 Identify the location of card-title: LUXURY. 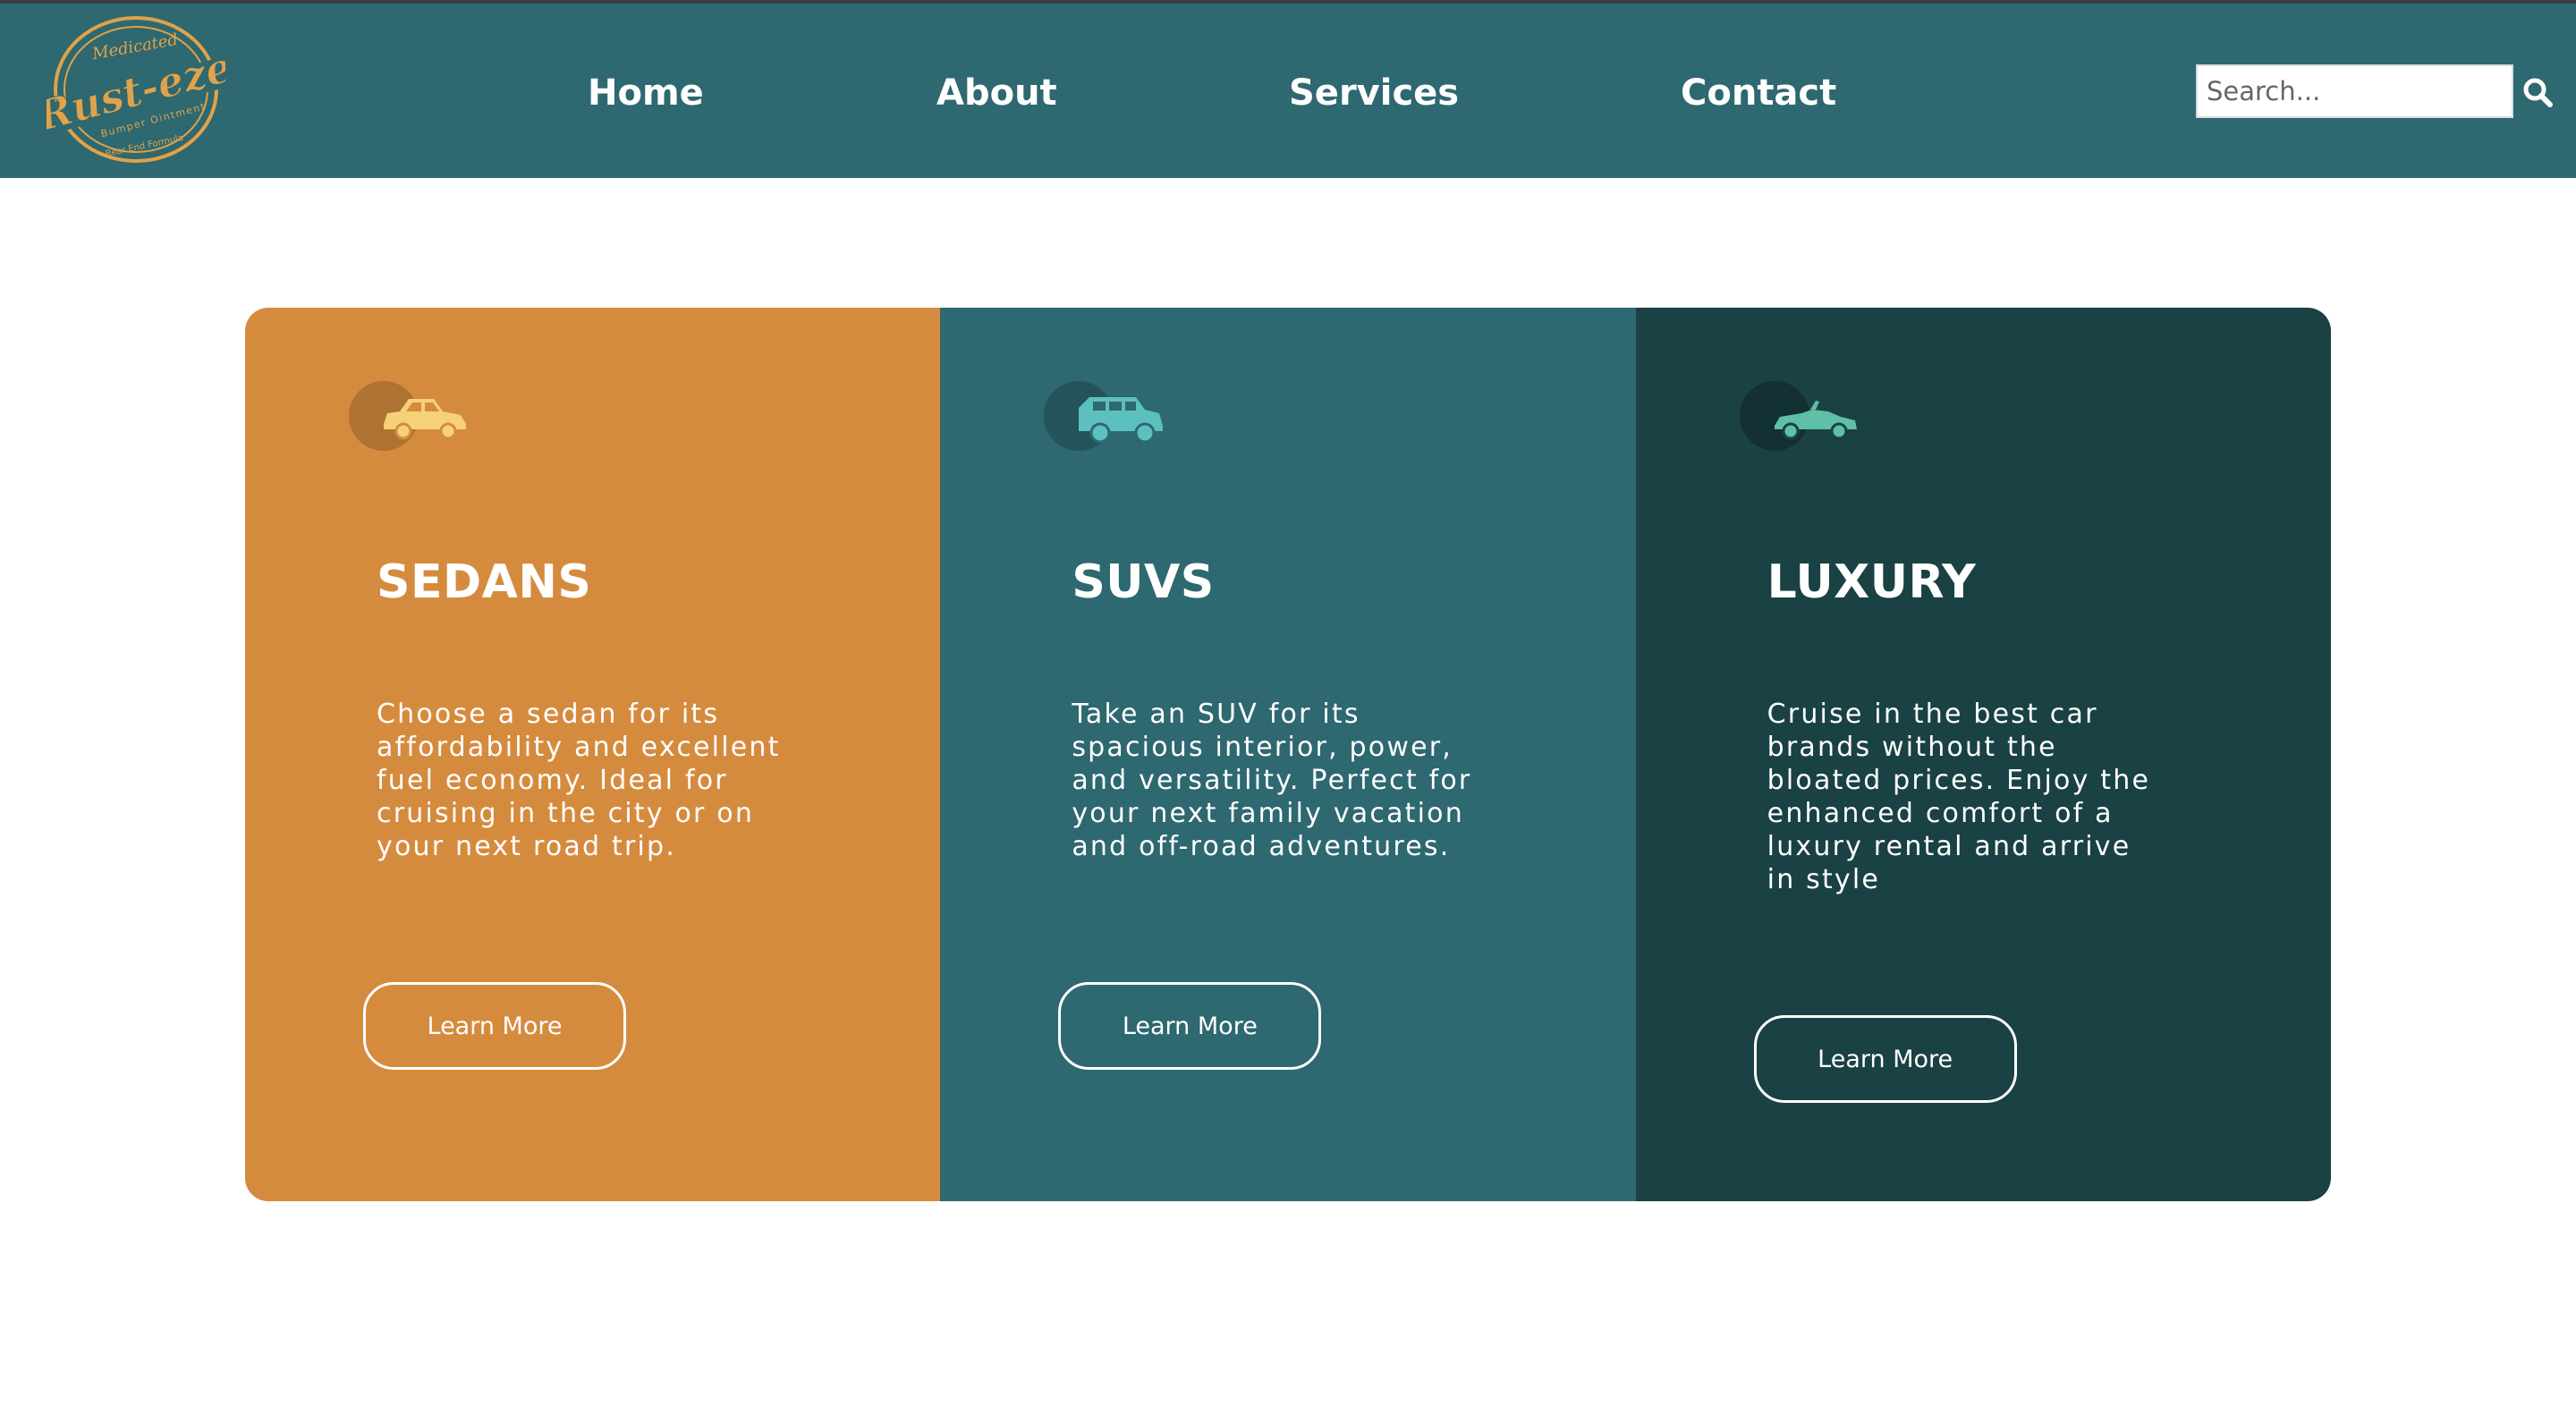
(1872, 582).